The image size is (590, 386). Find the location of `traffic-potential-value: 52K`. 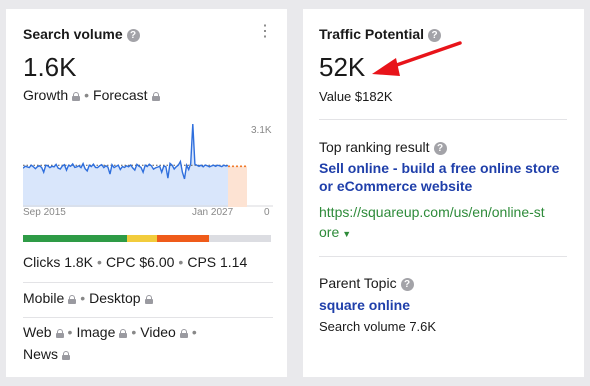

traffic-potential-value: 52K is located at coordinates (342, 67).